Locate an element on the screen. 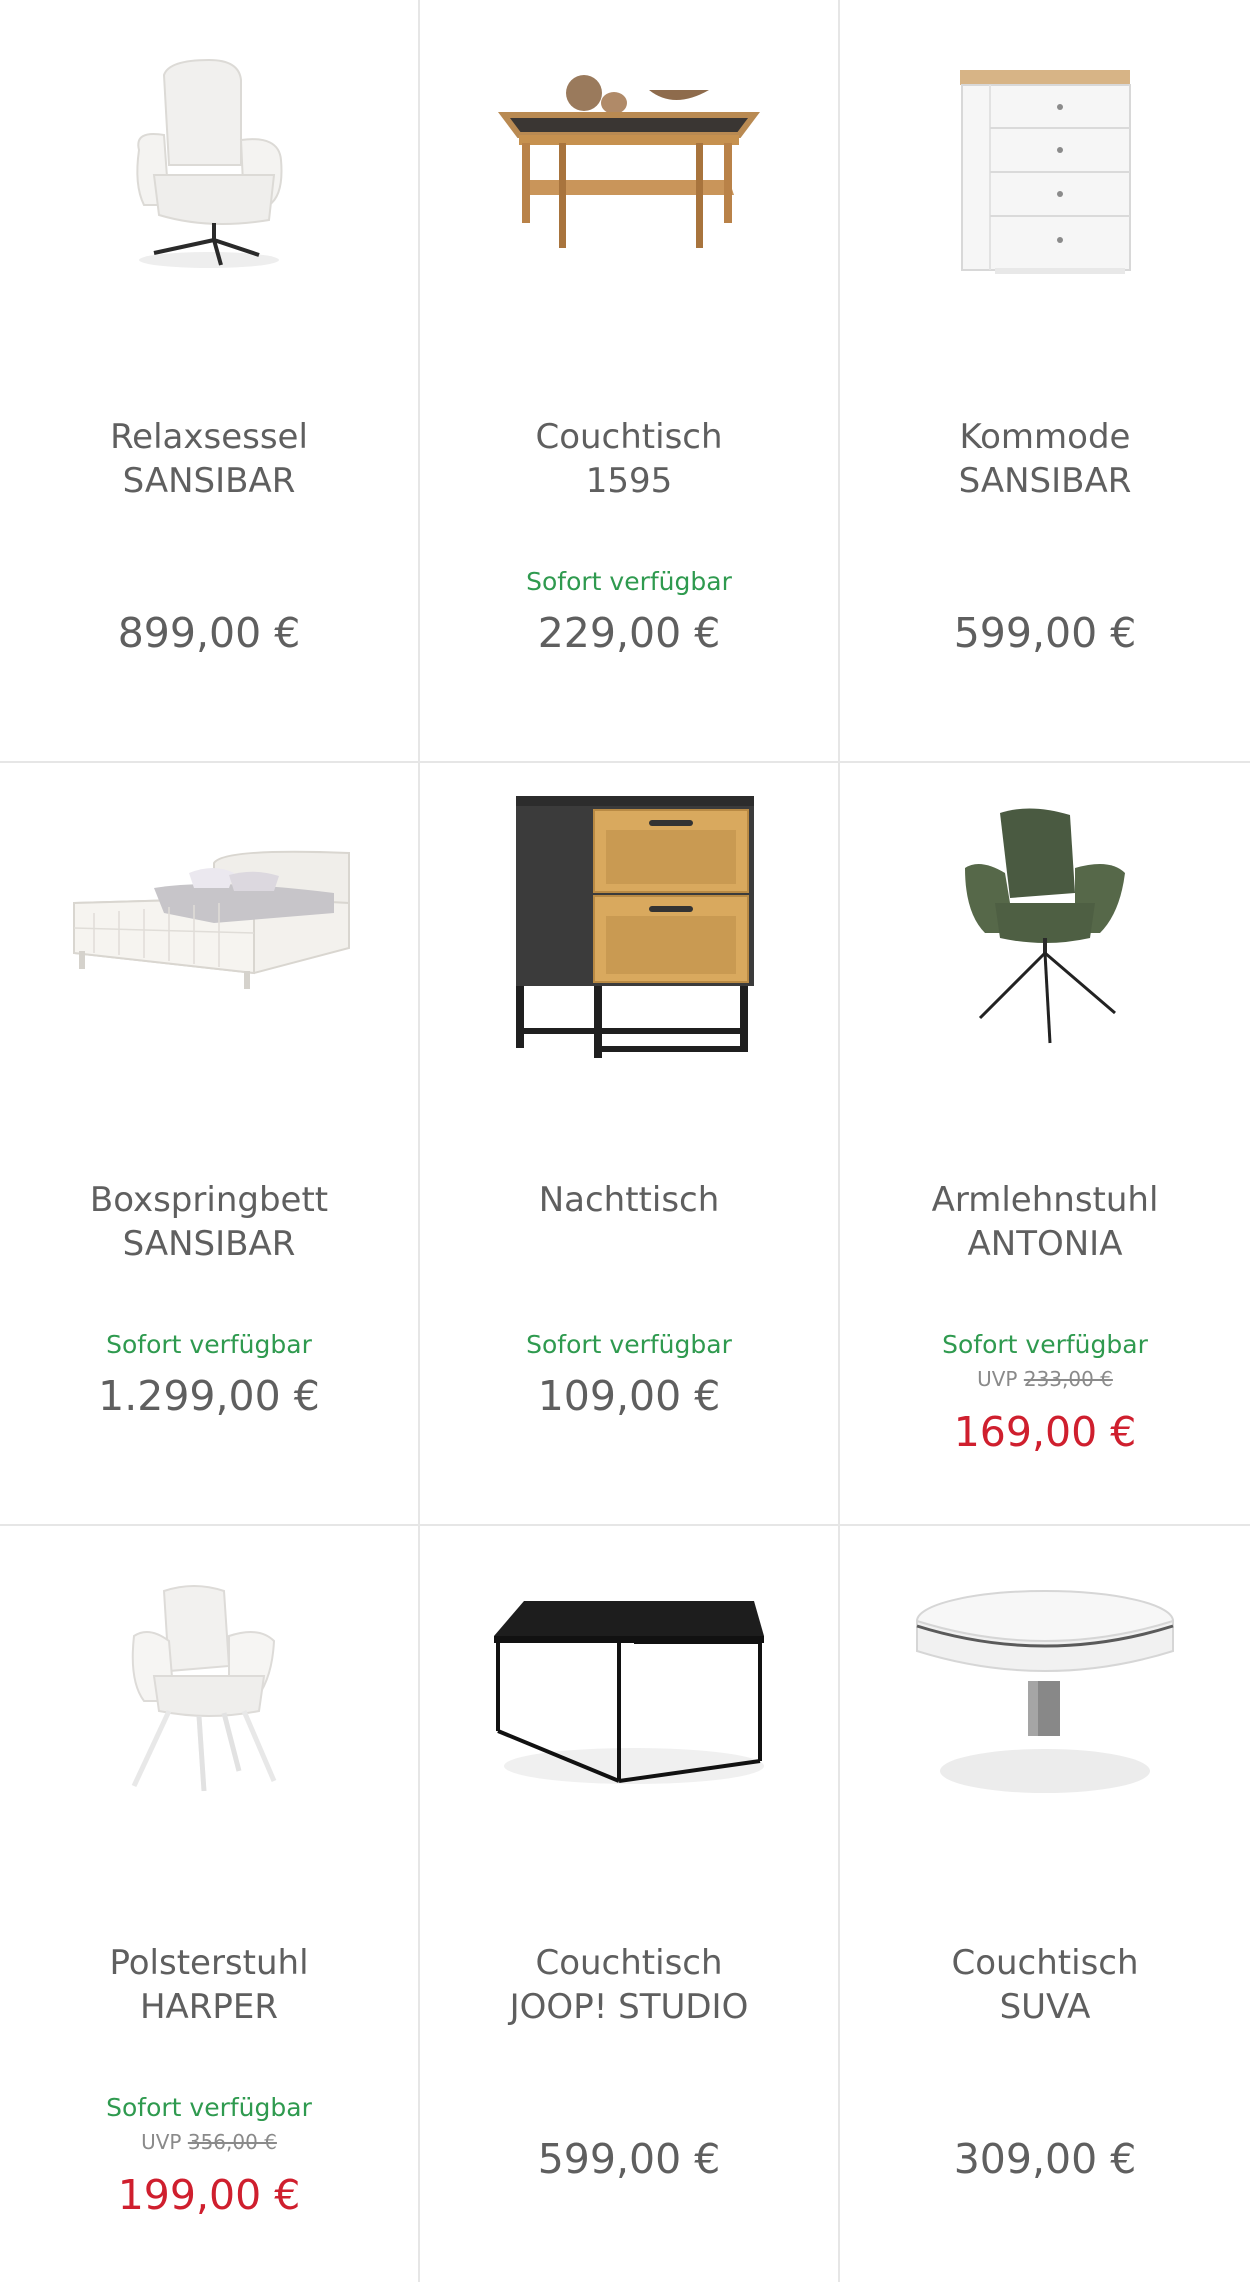  dresser-icon is located at coordinates (1045, 172).